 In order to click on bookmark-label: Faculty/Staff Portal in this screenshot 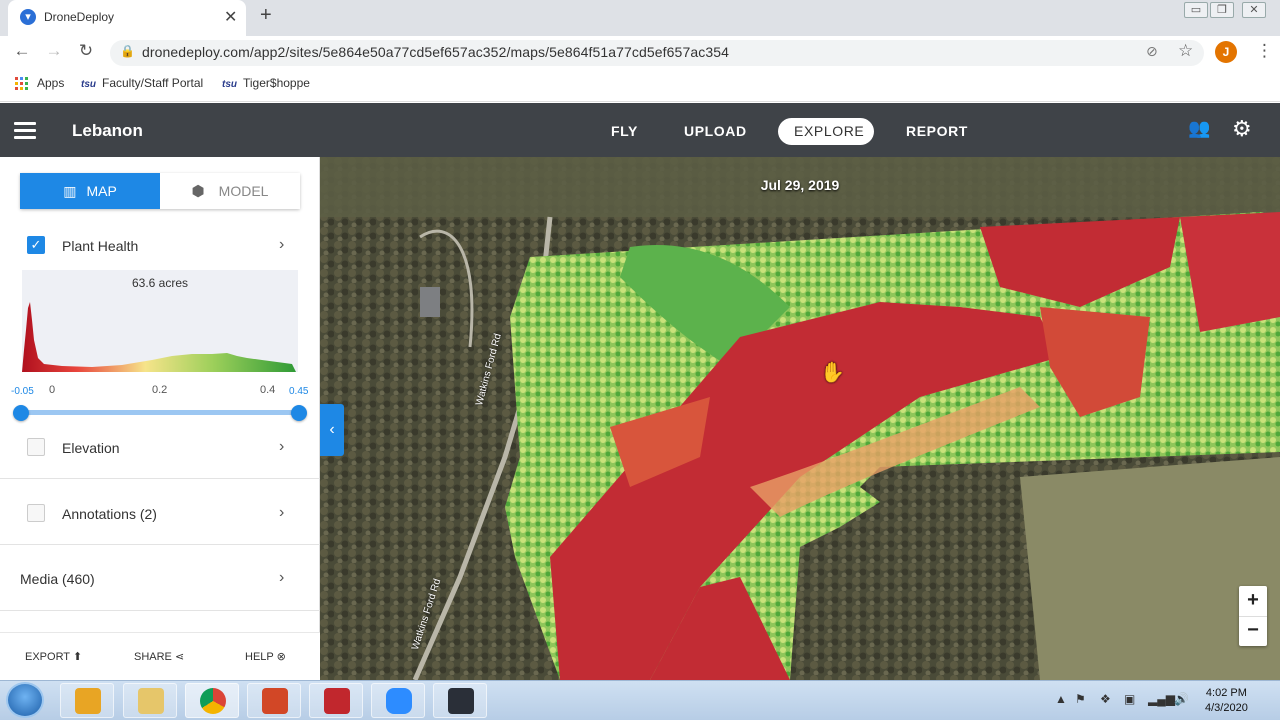, I will do `click(153, 83)`.